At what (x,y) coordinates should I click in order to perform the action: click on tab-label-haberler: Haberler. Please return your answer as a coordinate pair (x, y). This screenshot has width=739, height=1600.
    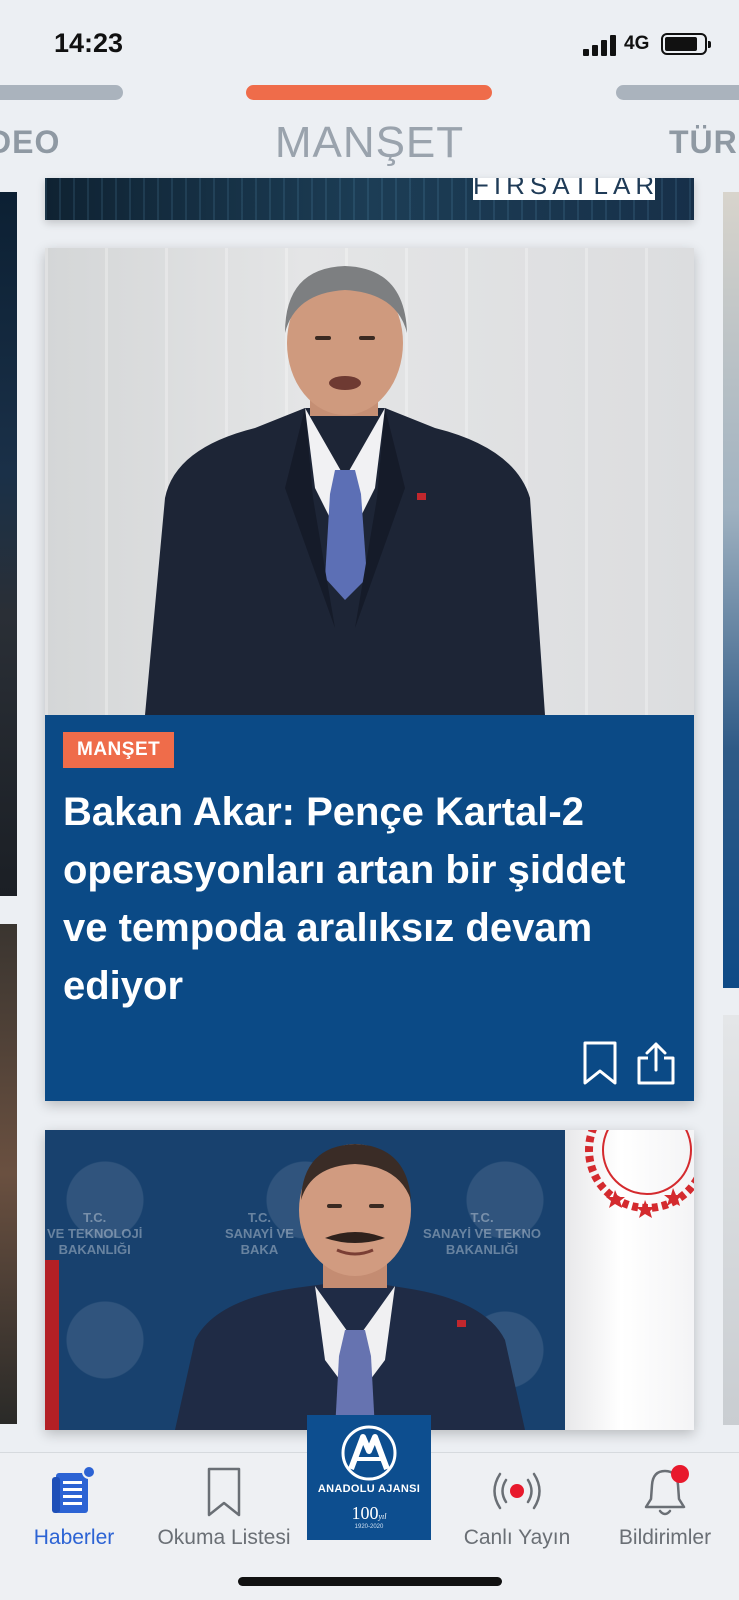
    Looking at the image, I should click on (74, 1537).